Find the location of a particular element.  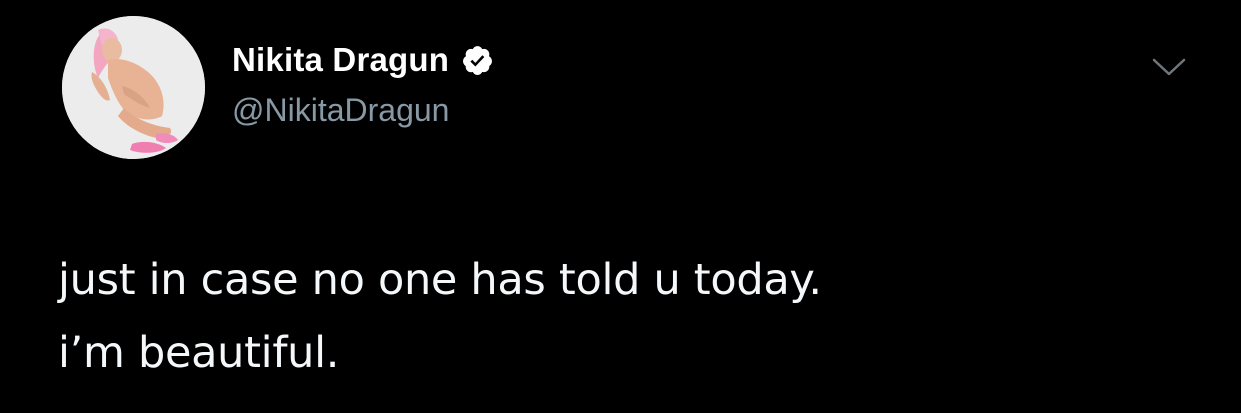

chevron-down-icon is located at coordinates (1169, 67).